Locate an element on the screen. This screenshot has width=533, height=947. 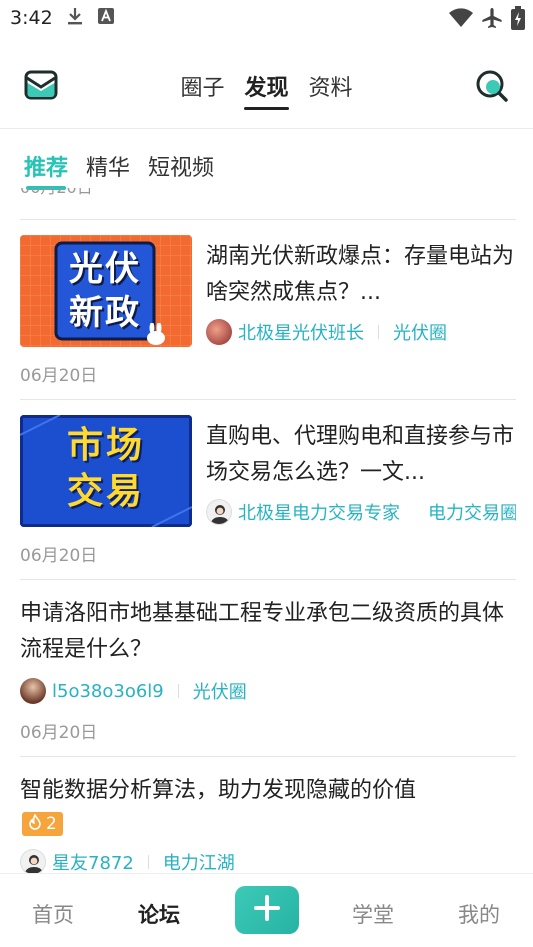
thumb-text: 市场 is located at coordinates (105, 445).